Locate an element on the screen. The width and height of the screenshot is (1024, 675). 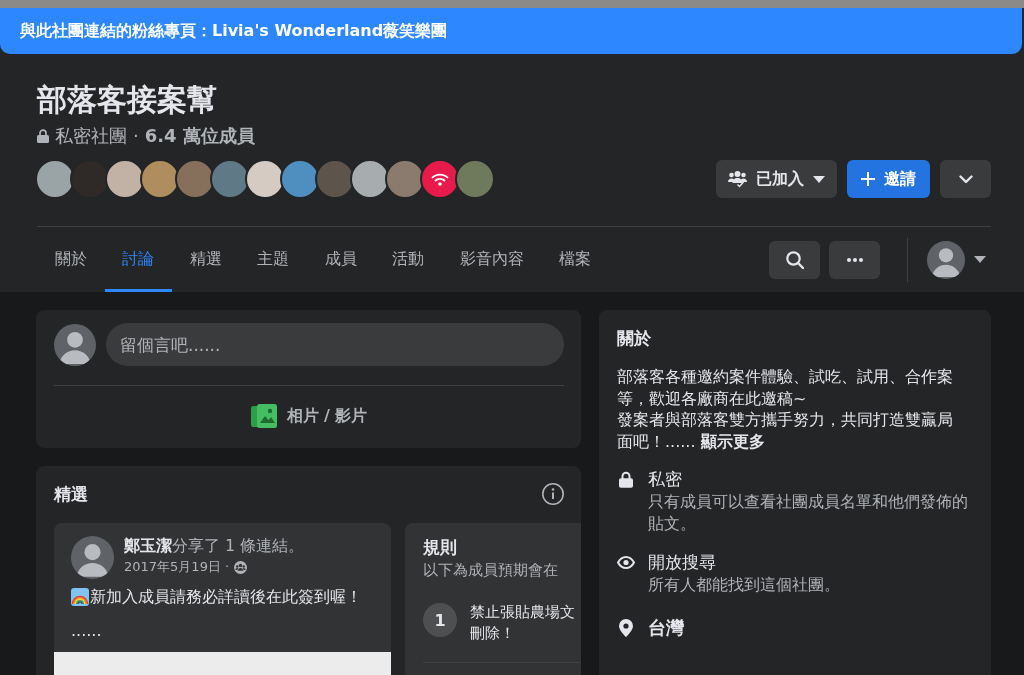
group-name: 部落客接案幫 is located at coordinates (127, 100).